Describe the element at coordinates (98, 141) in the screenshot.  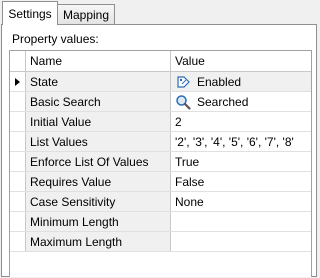
I see `property-name: List Values` at that location.